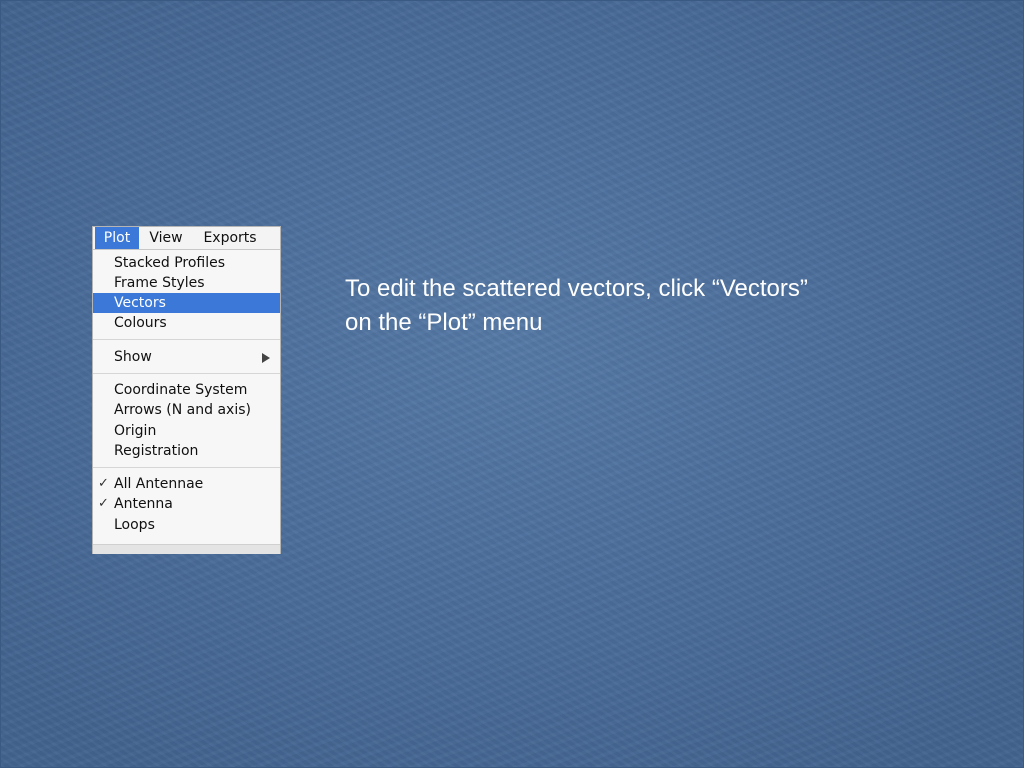  I want to click on menubar: Plot View Exports, so click(186, 238).